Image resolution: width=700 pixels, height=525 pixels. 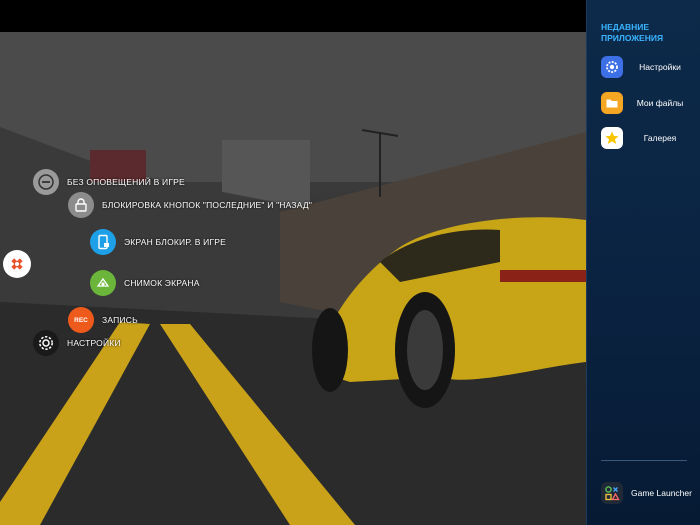 I want to click on minus-circle-icon, so click(x=46, y=182).